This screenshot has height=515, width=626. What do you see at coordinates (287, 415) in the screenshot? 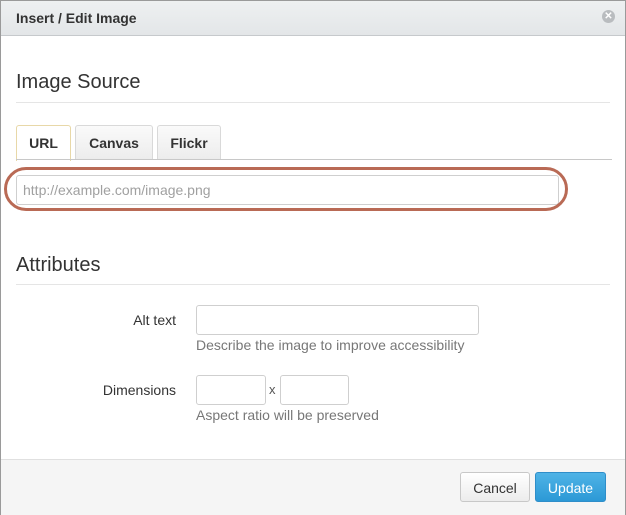
I see `dimensions-help: Aspect ratio will be preserved` at bounding box center [287, 415].